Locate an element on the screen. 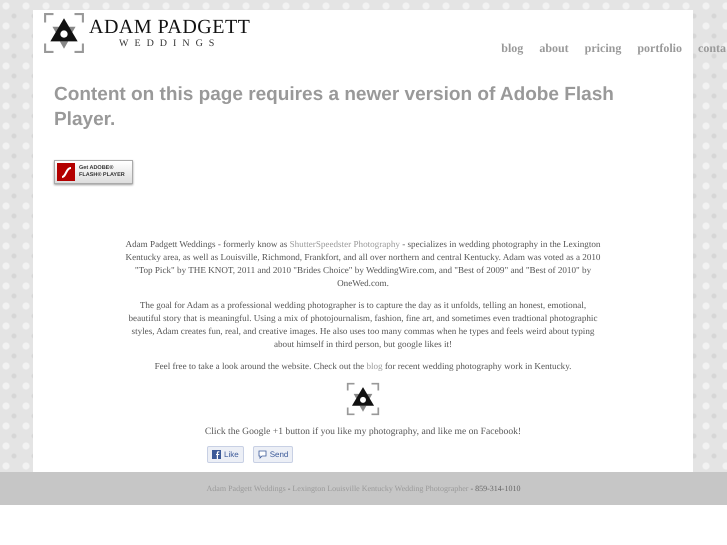 Image resolution: width=727 pixels, height=545 pixels. flash-notice-heading: Content on this page requires a newer version of Adobe Flash Player. is located at coordinates (334, 107).